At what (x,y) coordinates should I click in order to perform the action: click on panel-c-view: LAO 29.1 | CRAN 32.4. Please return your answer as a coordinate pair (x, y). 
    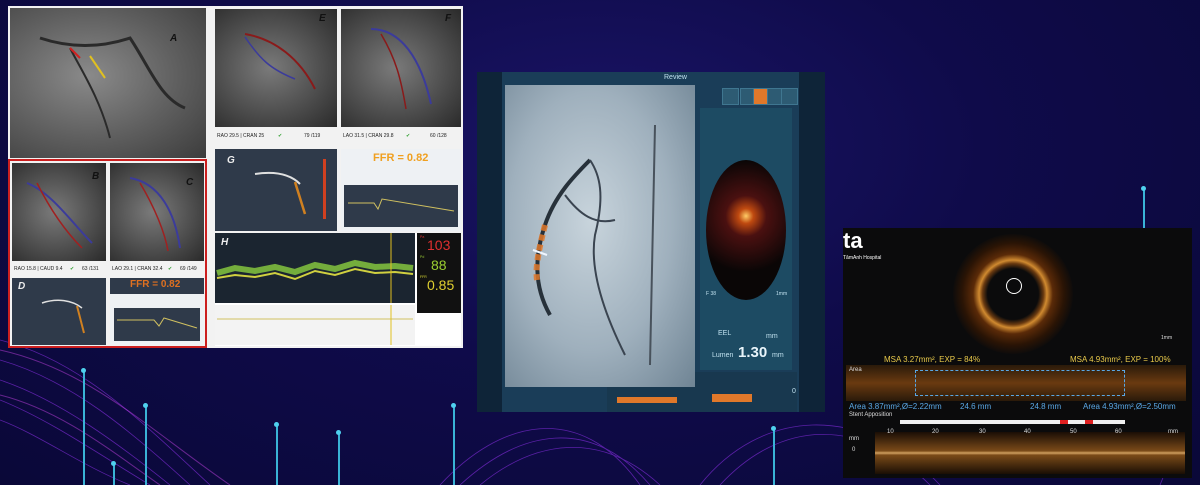
    Looking at the image, I should click on (137, 269).